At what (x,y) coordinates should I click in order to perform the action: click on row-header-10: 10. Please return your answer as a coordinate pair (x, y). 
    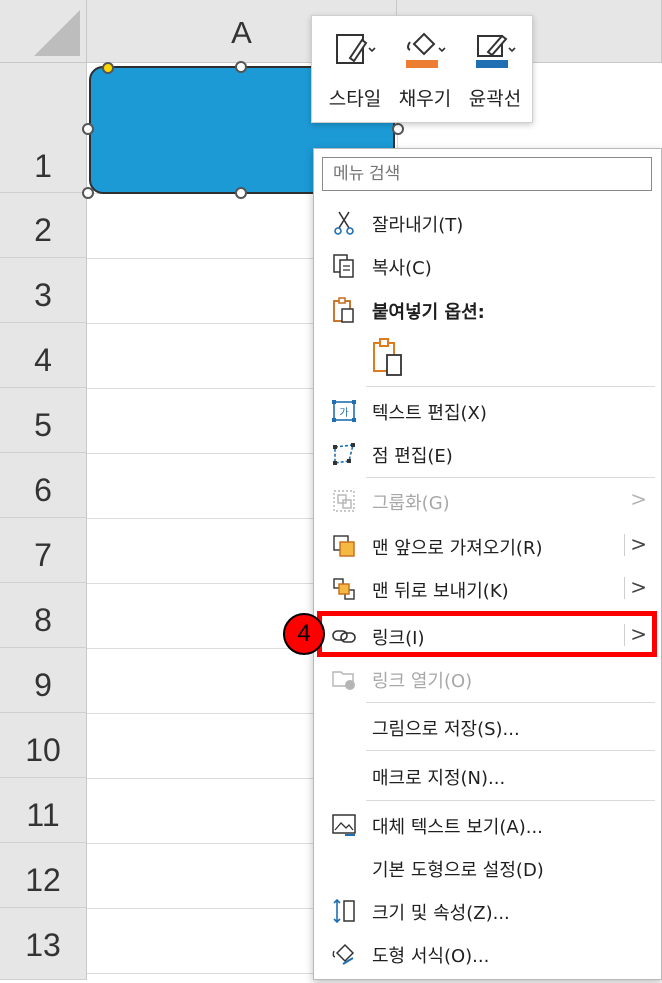
    Looking at the image, I should click on (43, 745).